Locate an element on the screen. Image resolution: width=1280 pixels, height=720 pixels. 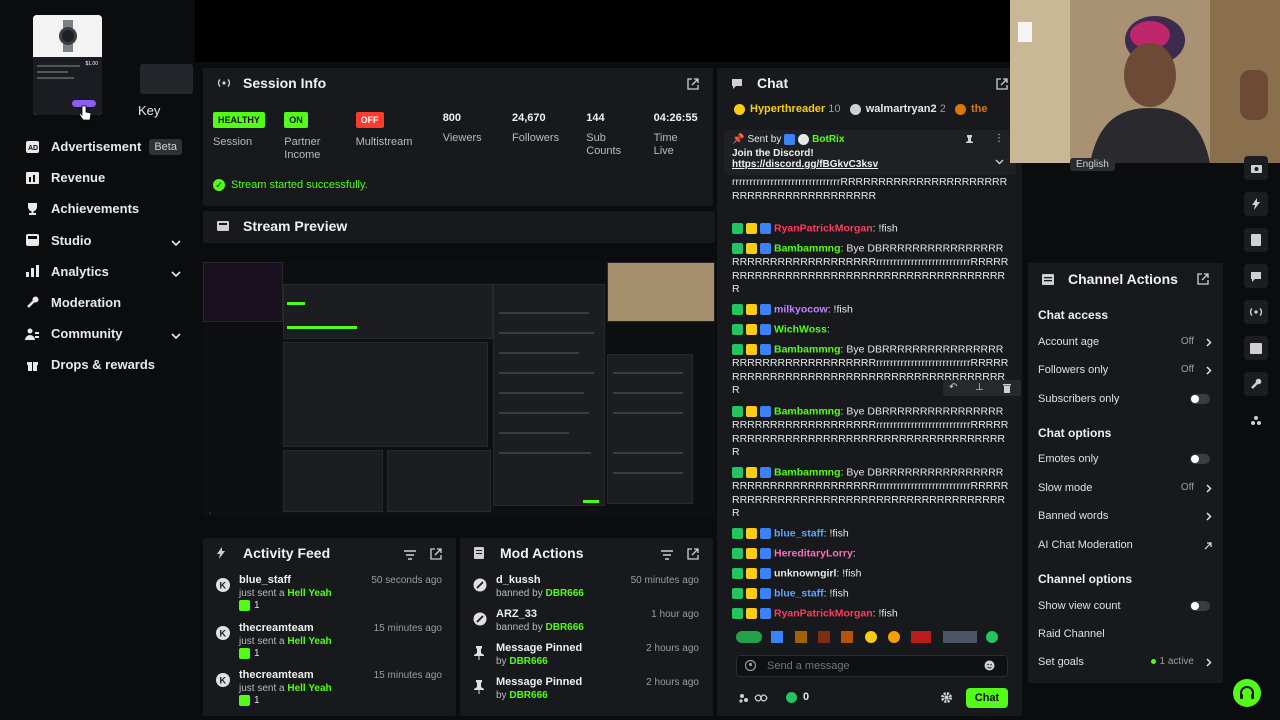
points-count: 0 is located at coordinates (806, 697).